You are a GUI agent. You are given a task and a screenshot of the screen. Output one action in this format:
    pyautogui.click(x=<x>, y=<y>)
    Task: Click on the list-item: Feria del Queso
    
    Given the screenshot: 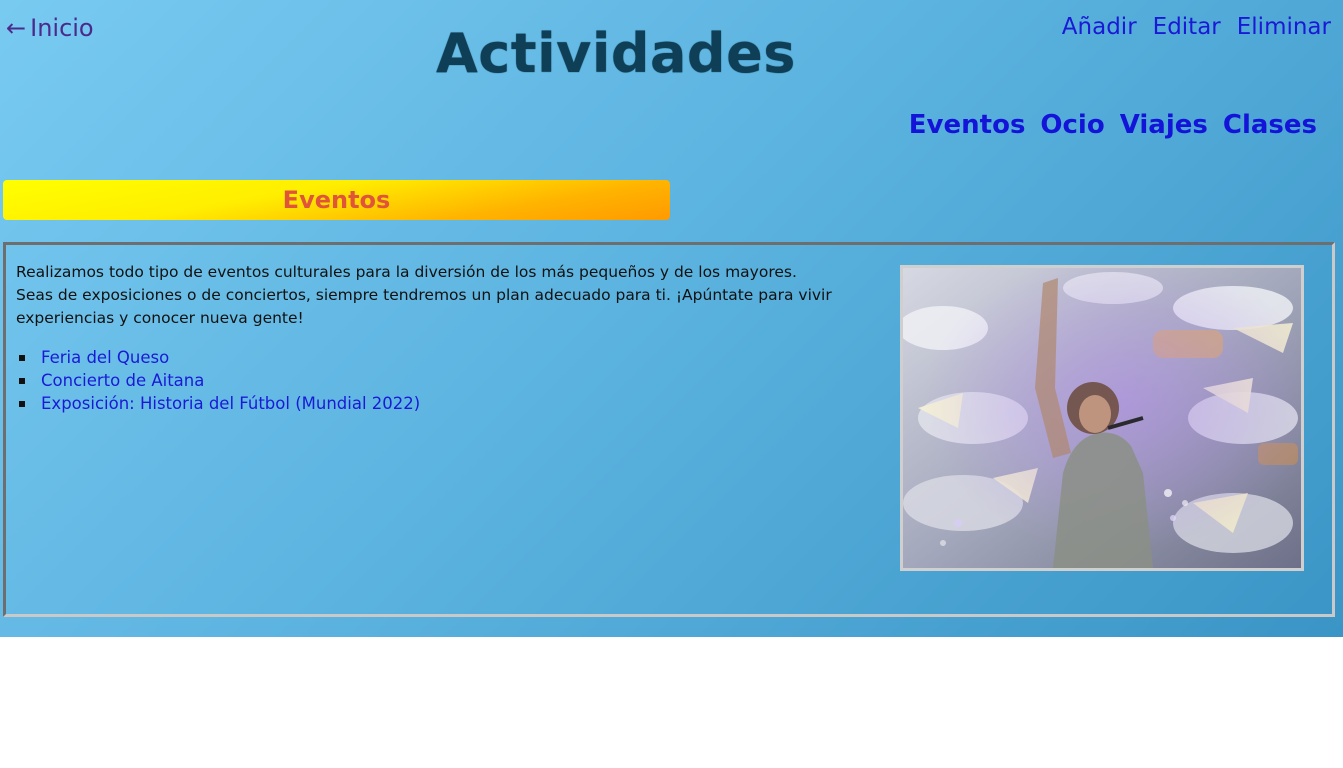 What is the action you would take?
    pyautogui.click(x=218, y=357)
    